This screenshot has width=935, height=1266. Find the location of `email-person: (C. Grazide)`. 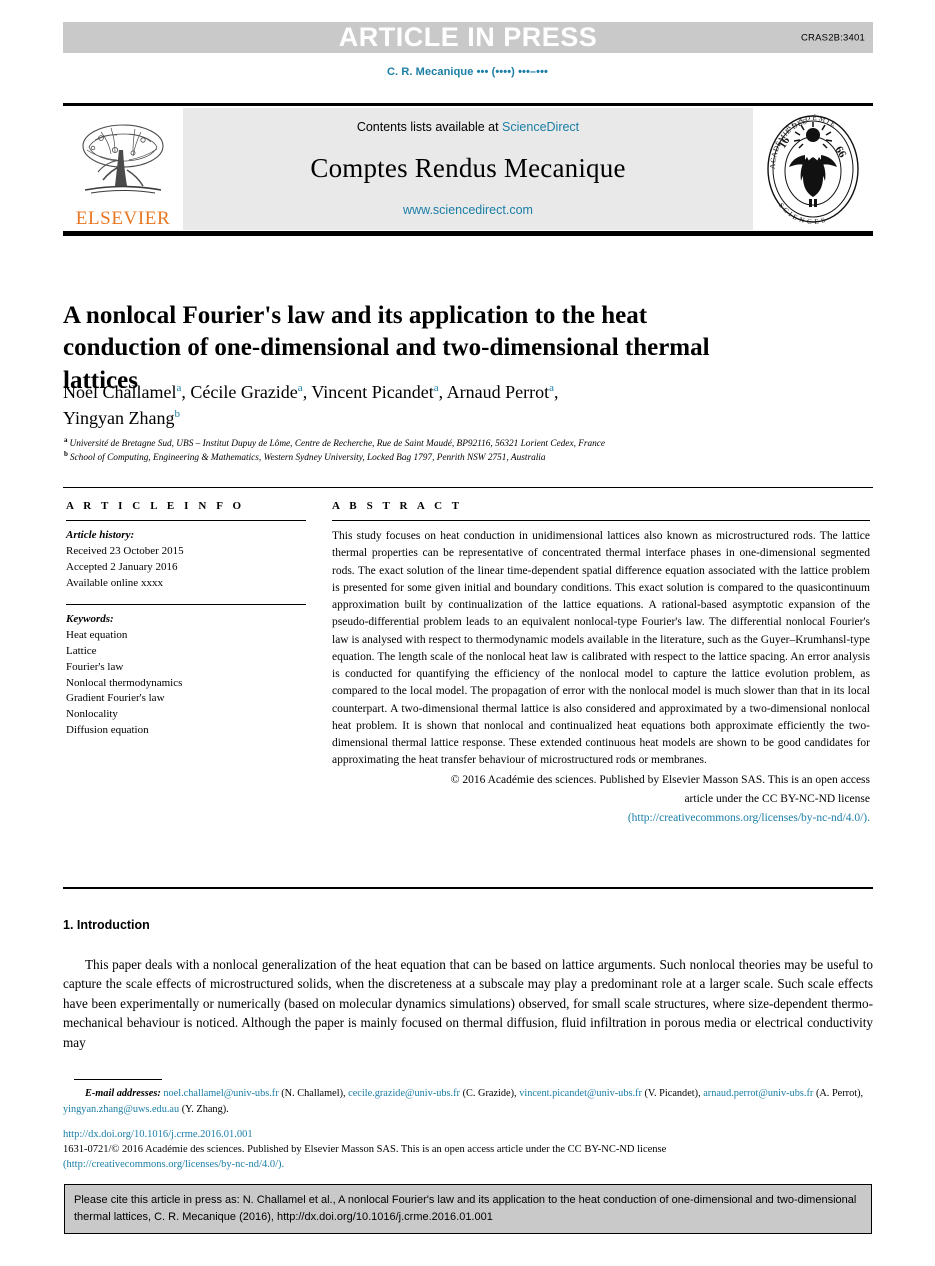

email-person: (C. Grazide) is located at coordinates (488, 1093).